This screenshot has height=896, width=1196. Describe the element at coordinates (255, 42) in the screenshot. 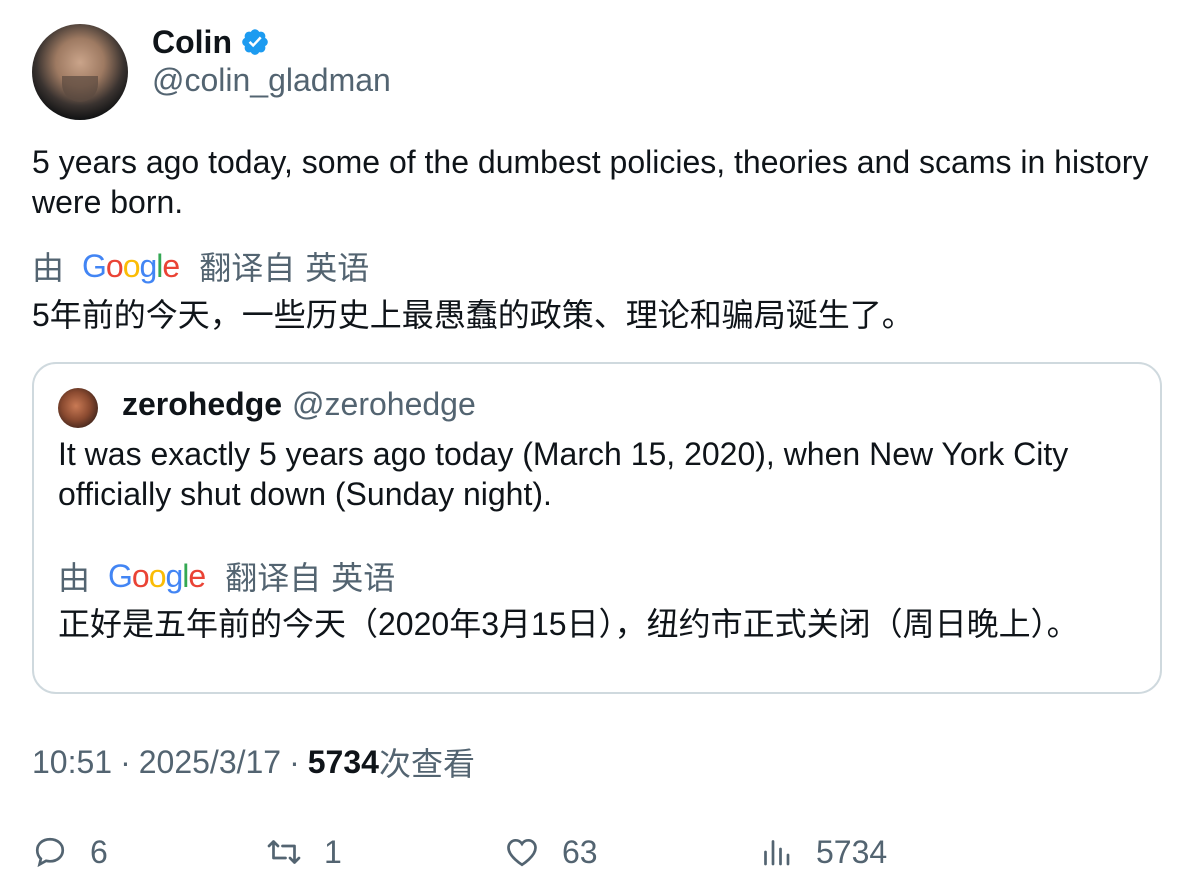

I see `verified-badge-icon` at that location.